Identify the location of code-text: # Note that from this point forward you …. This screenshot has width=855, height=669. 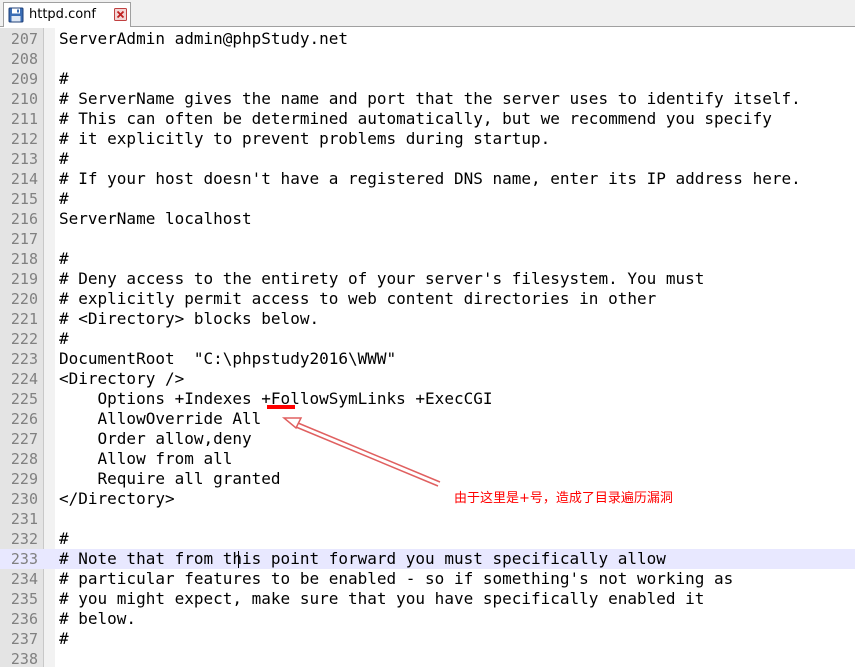
(362, 559).